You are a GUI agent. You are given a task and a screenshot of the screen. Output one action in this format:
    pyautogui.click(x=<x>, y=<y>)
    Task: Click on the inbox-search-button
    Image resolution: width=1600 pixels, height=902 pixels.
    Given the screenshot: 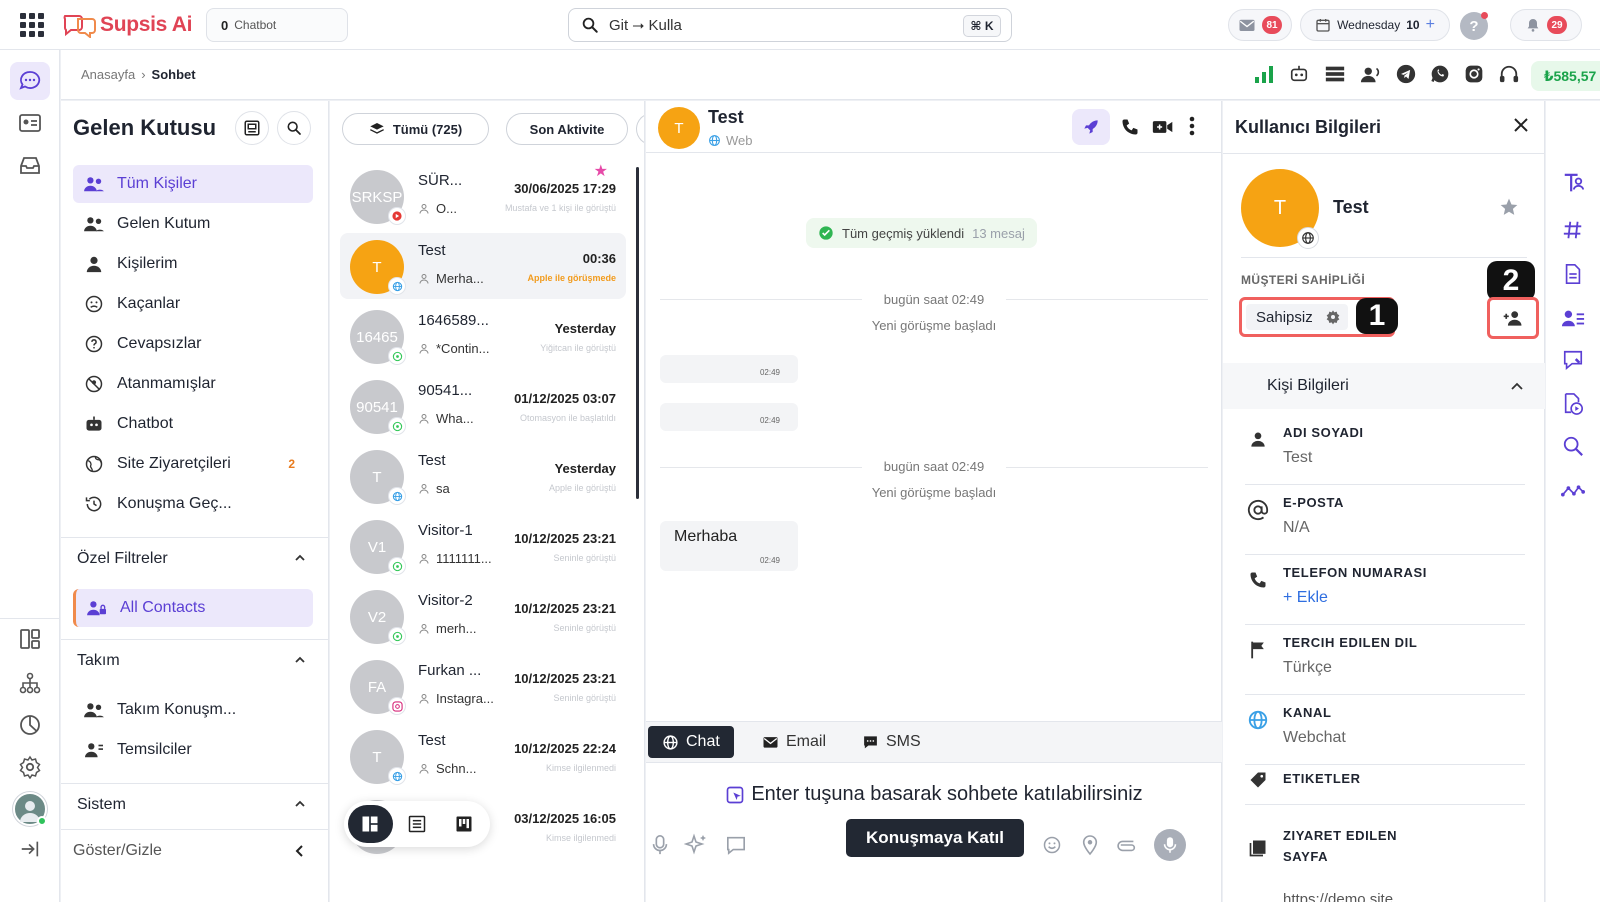 What is the action you would take?
    pyautogui.click(x=294, y=128)
    